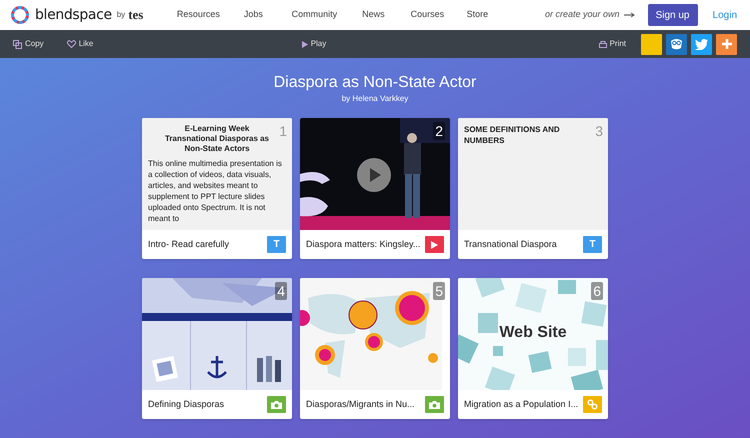 This screenshot has height=438, width=750. I want to click on heart-icon, so click(71, 44).